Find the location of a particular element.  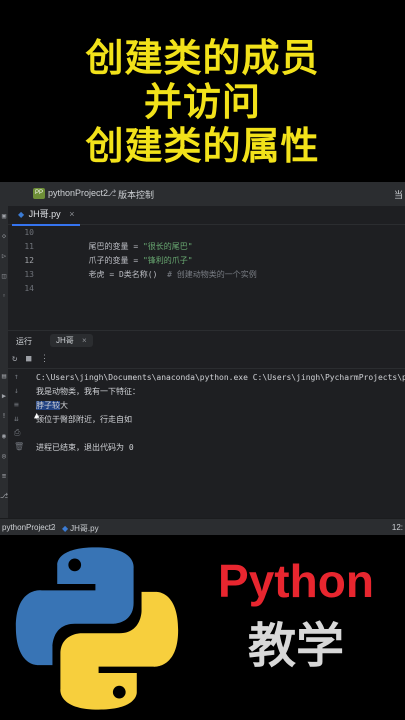

code-line-current: 12 老虎 = D类名称() # 创建动物类的一个实例 is located at coordinates (206, 266).